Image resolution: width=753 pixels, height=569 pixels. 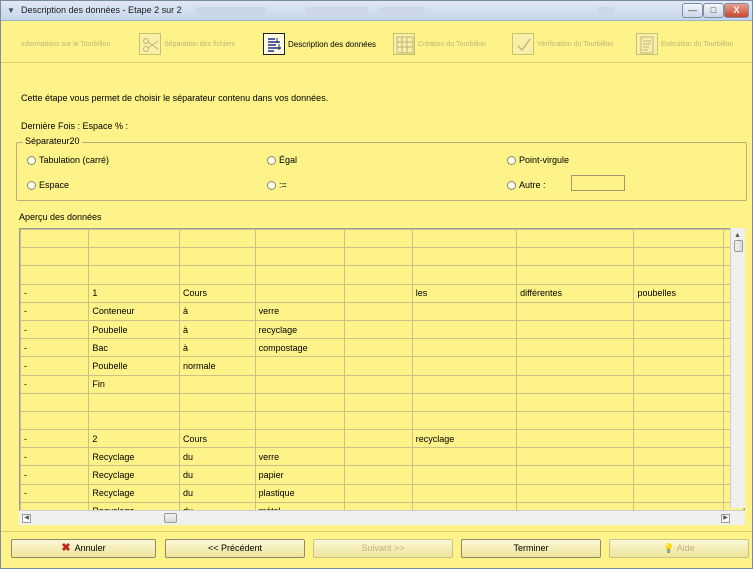 What do you see at coordinates (382, 517) in the screenshot?
I see `horizontal-scrollbar: ◀ ▶` at bounding box center [382, 517].